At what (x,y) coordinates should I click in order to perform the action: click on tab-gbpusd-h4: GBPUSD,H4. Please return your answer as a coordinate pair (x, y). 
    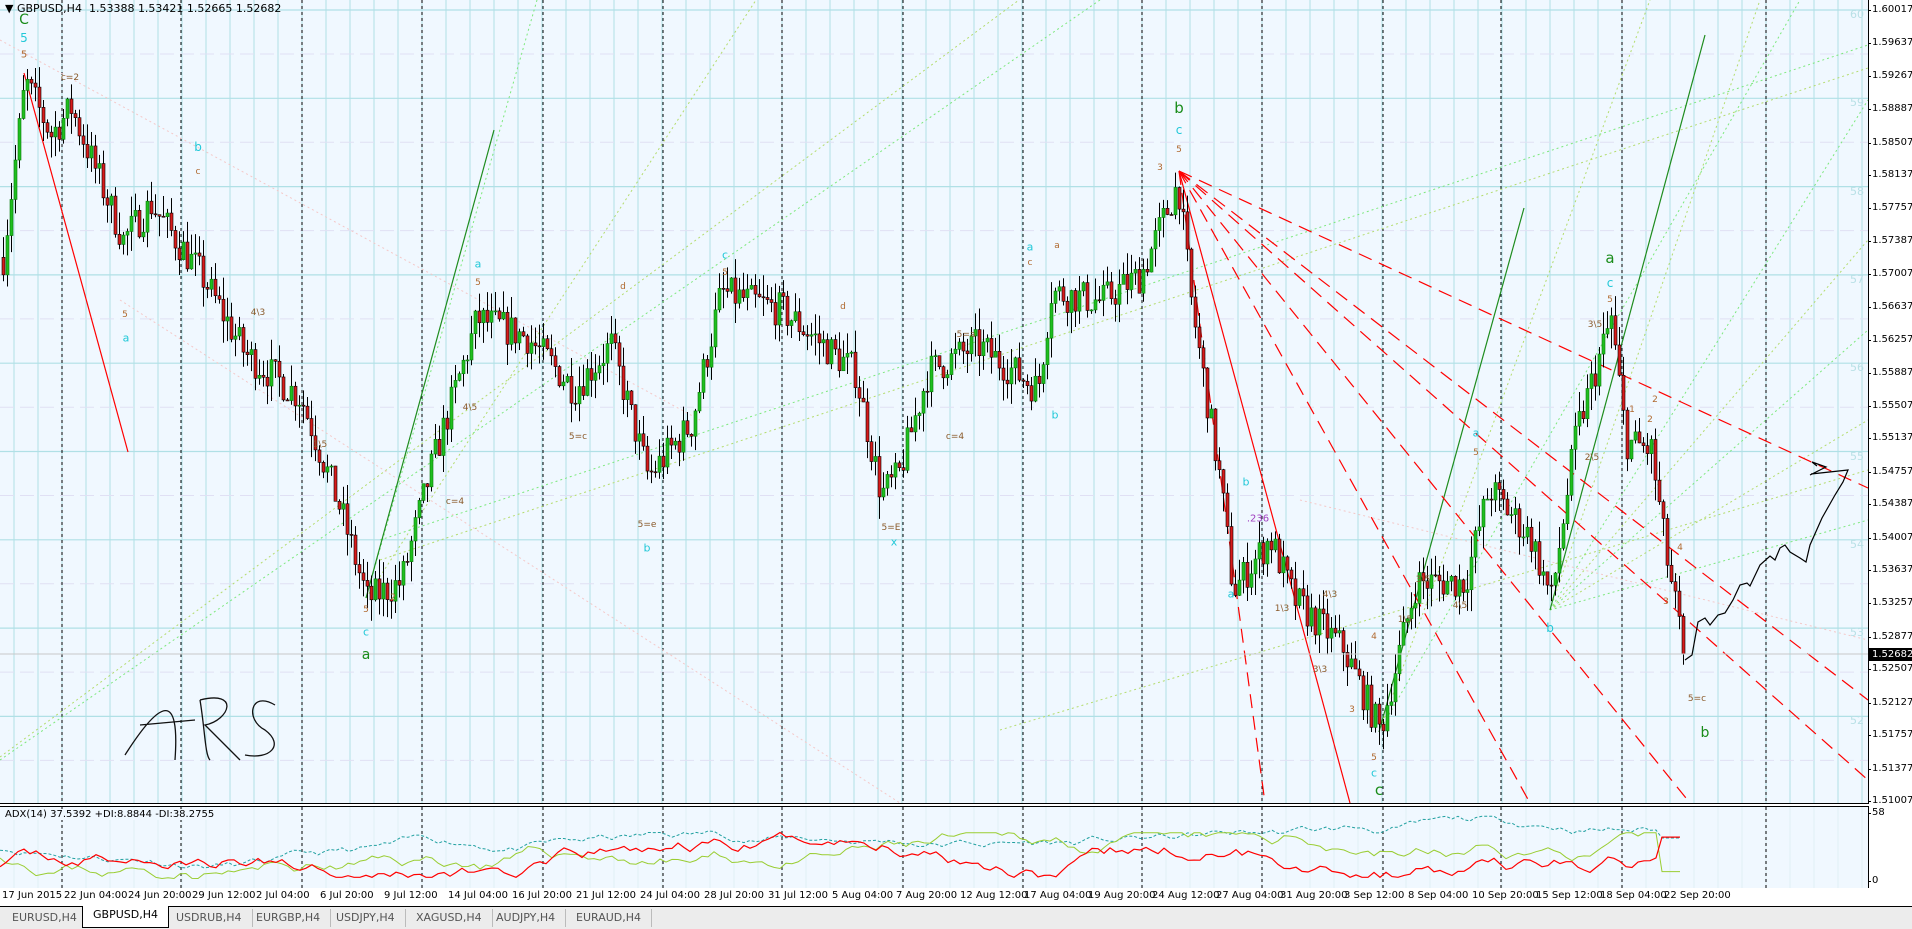
    Looking at the image, I should click on (125, 917).